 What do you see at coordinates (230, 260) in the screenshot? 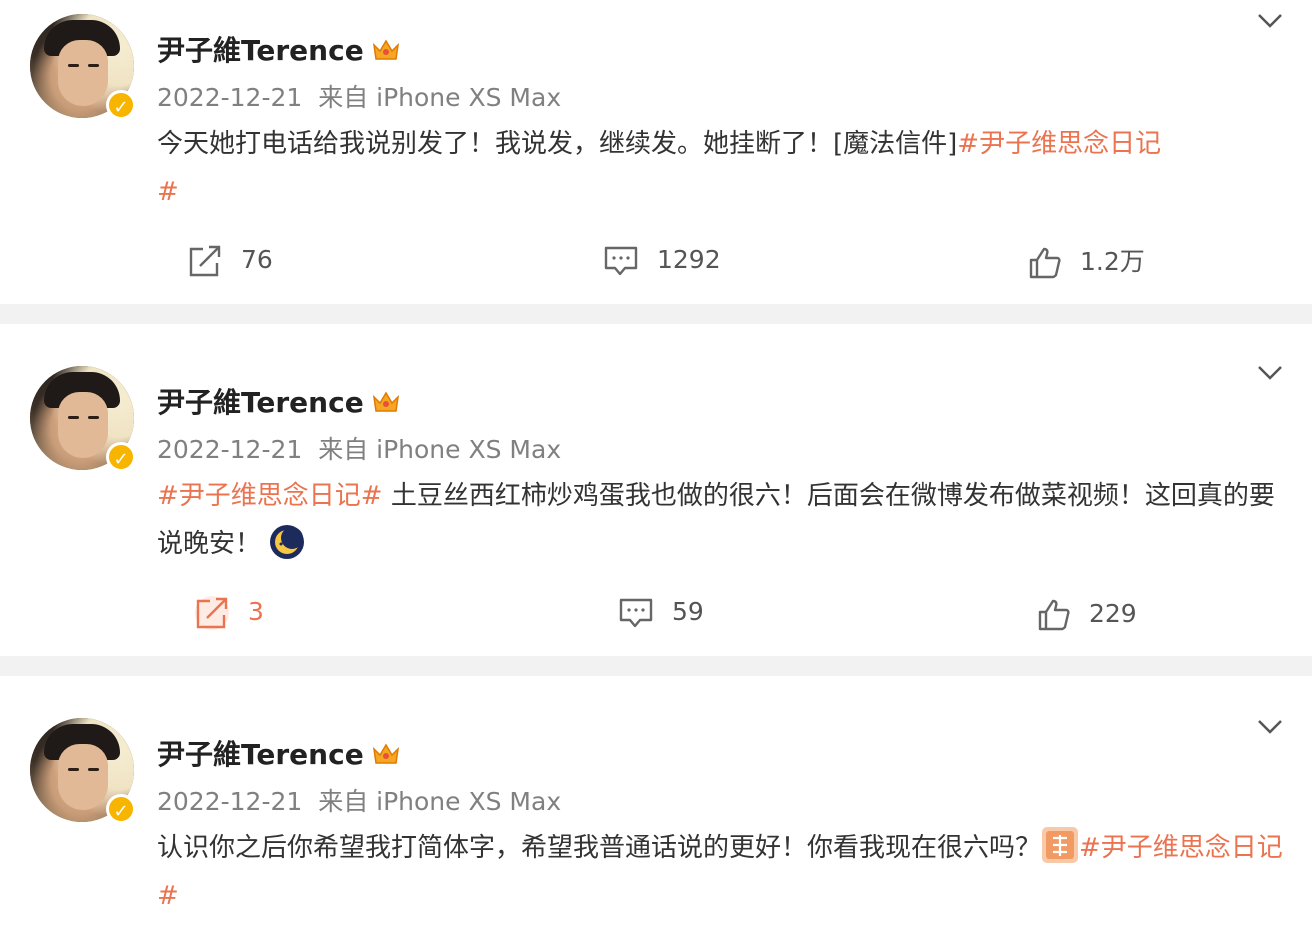
I see `repost-button: 76` at bounding box center [230, 260].